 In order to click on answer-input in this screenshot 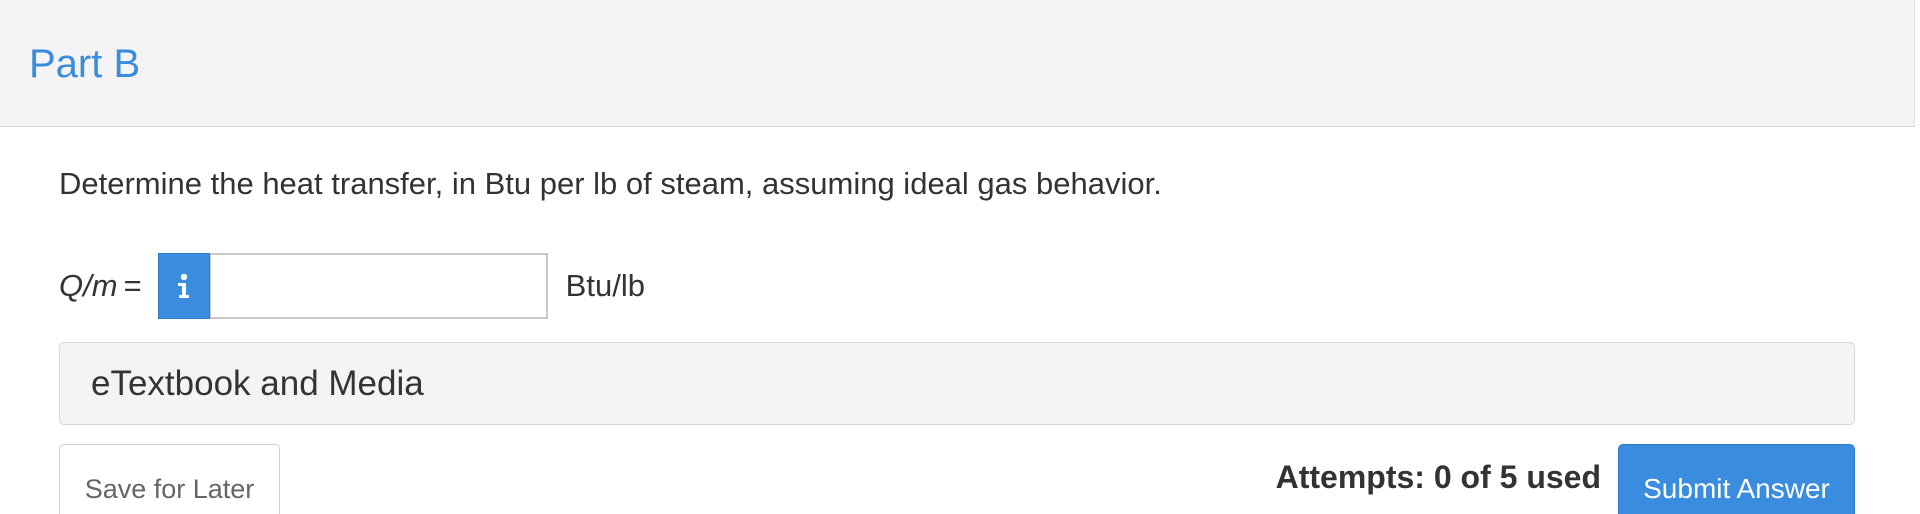, I will do `click(378, 286)`.